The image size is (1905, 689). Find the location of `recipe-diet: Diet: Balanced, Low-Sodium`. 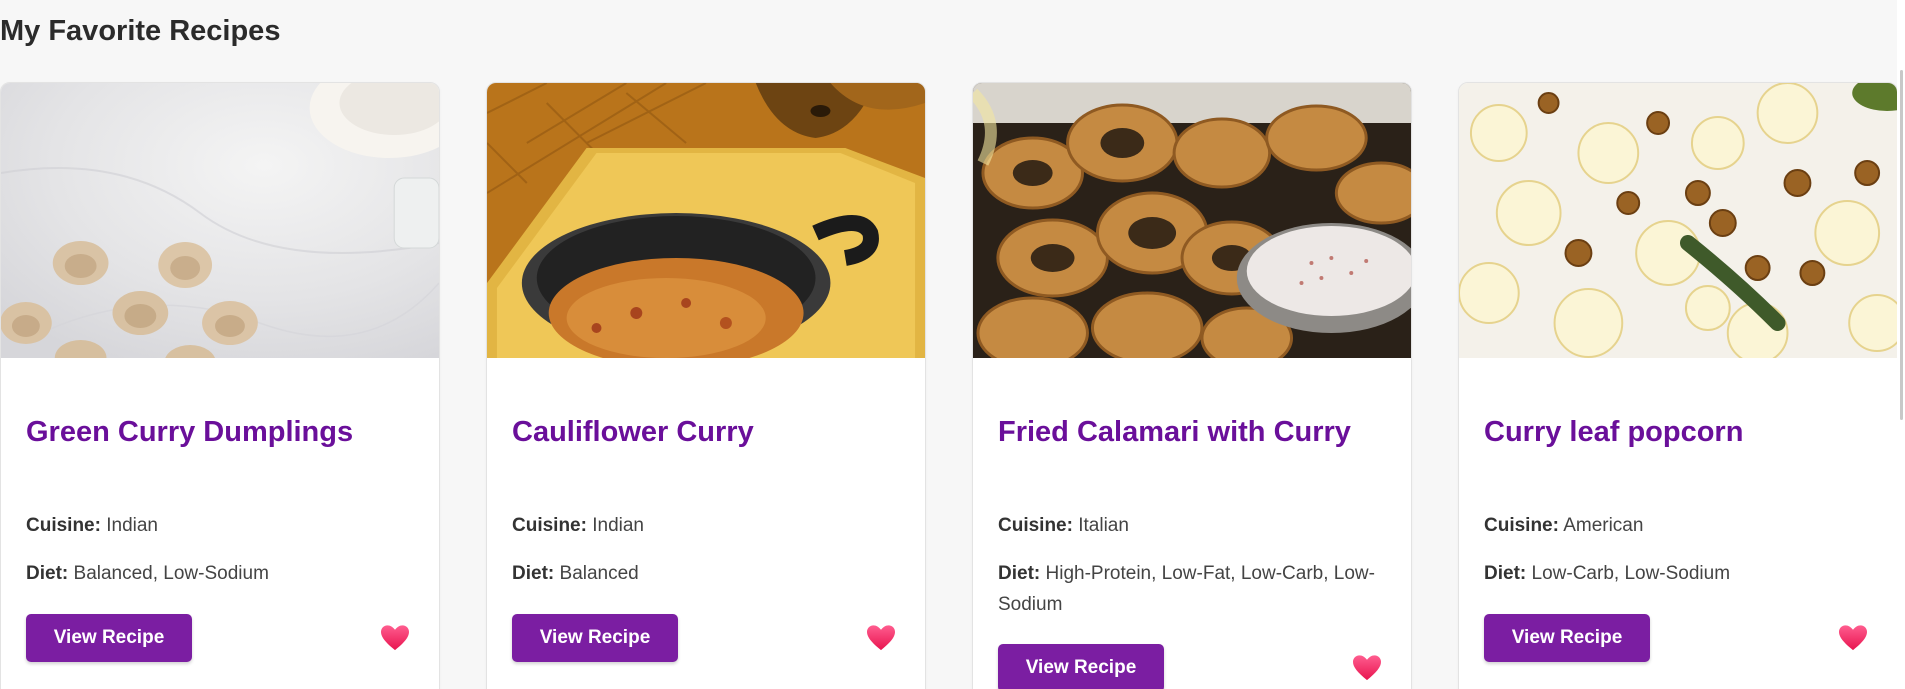

recipe-diet: Diet: Balanced, Low-Sodium is located at coordinates (220, 573).